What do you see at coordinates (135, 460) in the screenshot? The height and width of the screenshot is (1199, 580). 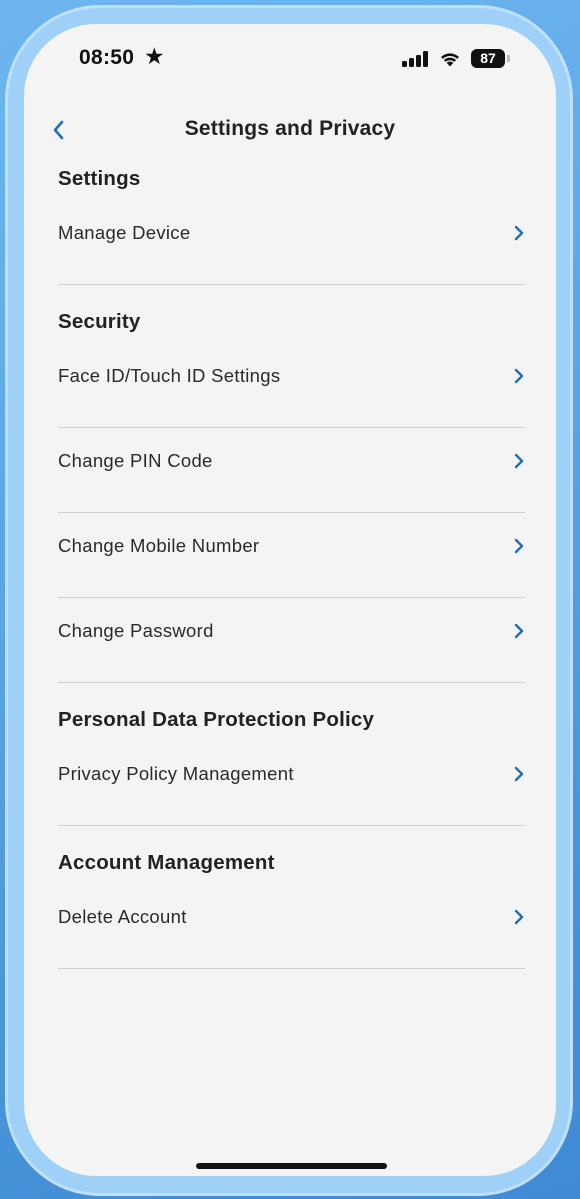 I see `row-label: Change PIN Code` at bounding box center [135, 460].